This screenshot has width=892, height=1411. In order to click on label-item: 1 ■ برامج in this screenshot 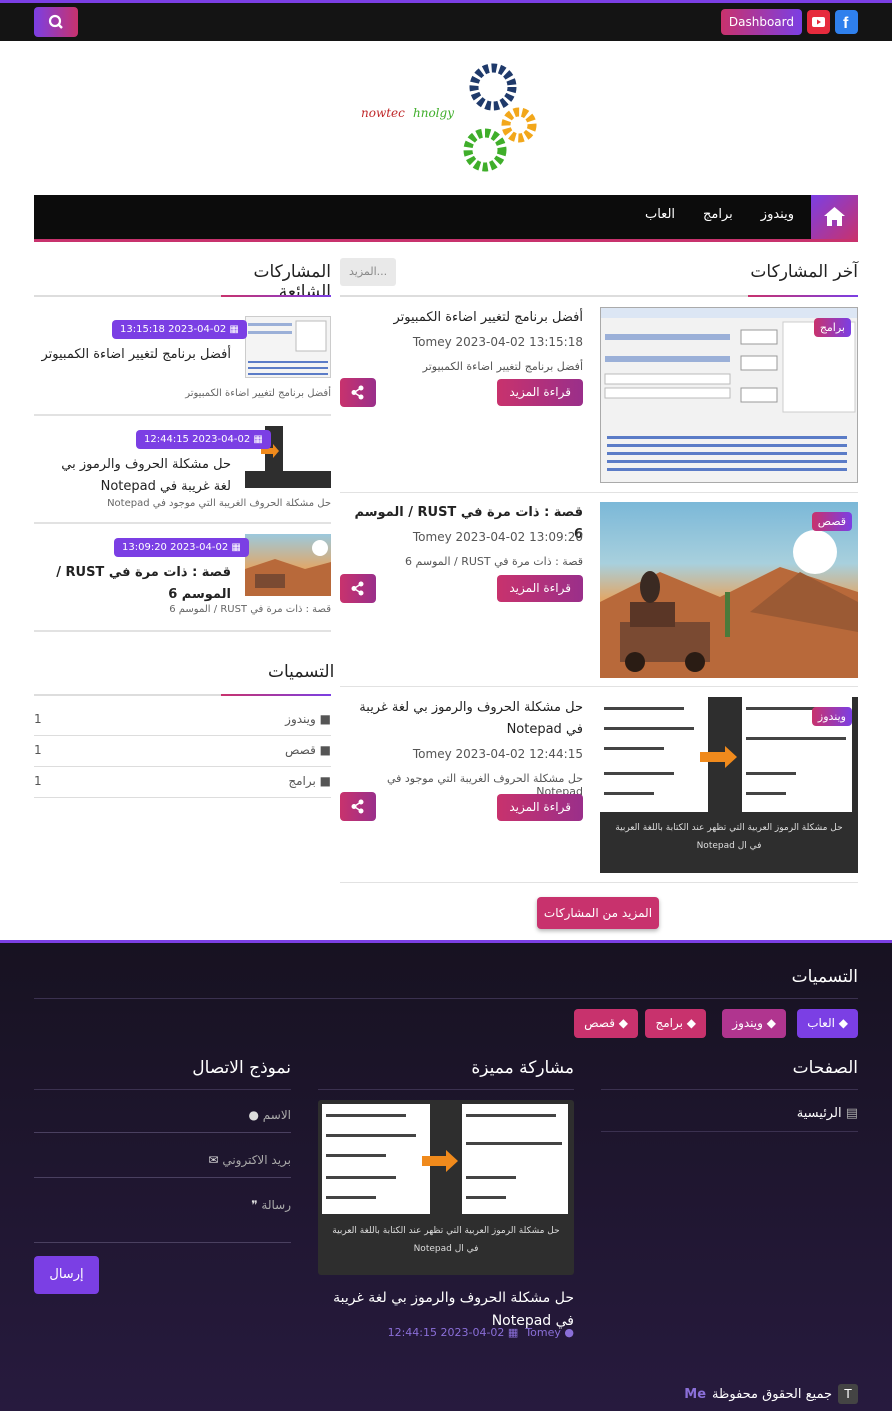, I will do `click(182, 783)`.